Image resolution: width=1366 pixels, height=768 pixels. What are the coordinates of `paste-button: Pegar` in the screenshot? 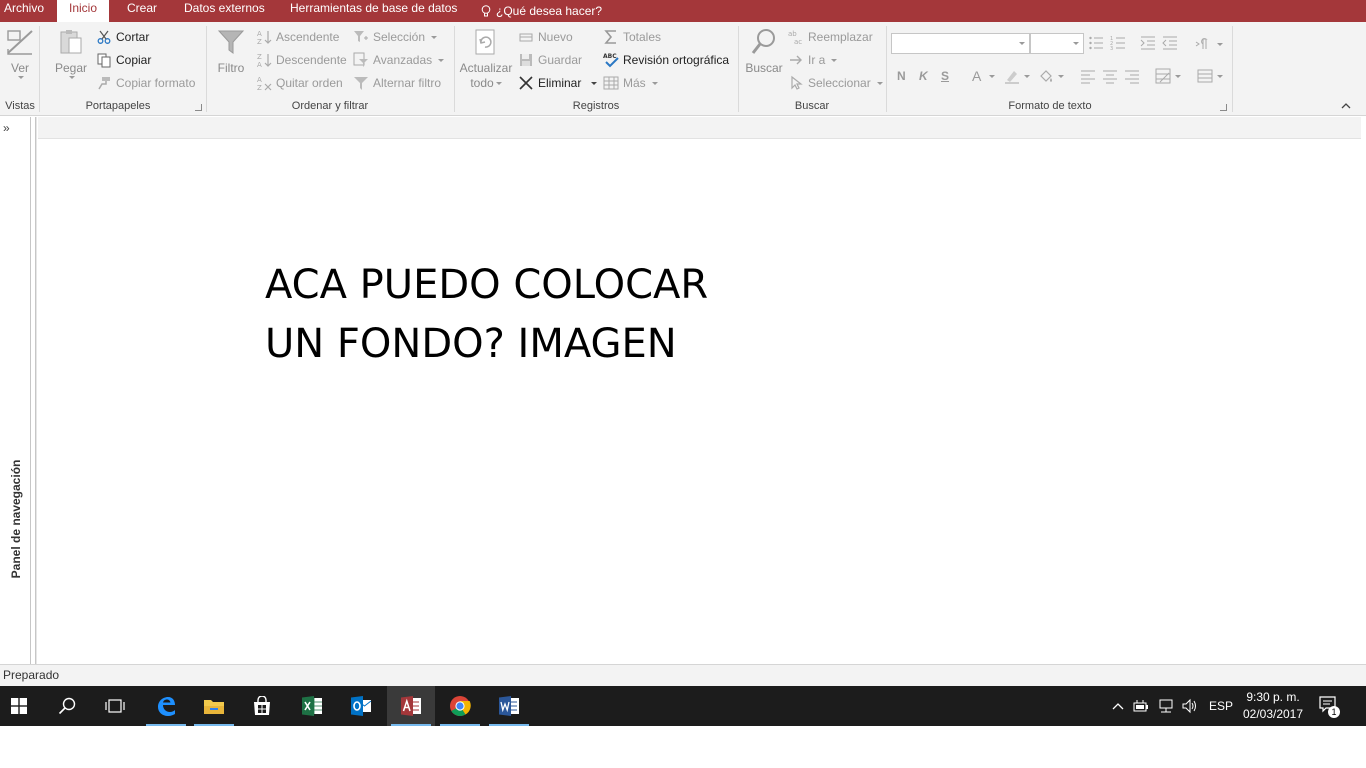 It's located at (71, 52).